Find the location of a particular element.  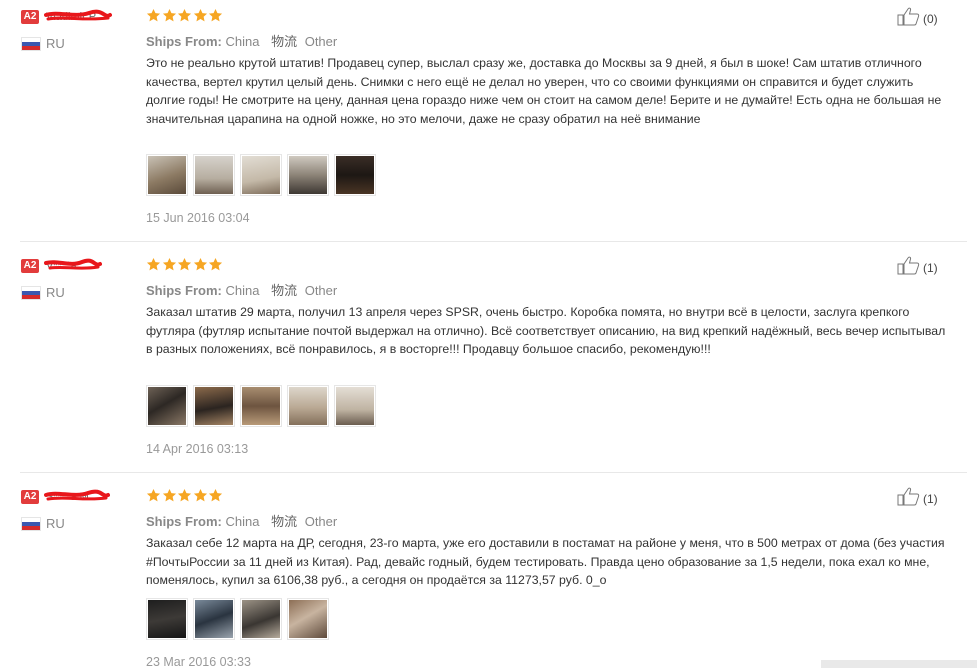

review-date: 15 Jun 2016 03:04 is located at coordinates (198, 218).